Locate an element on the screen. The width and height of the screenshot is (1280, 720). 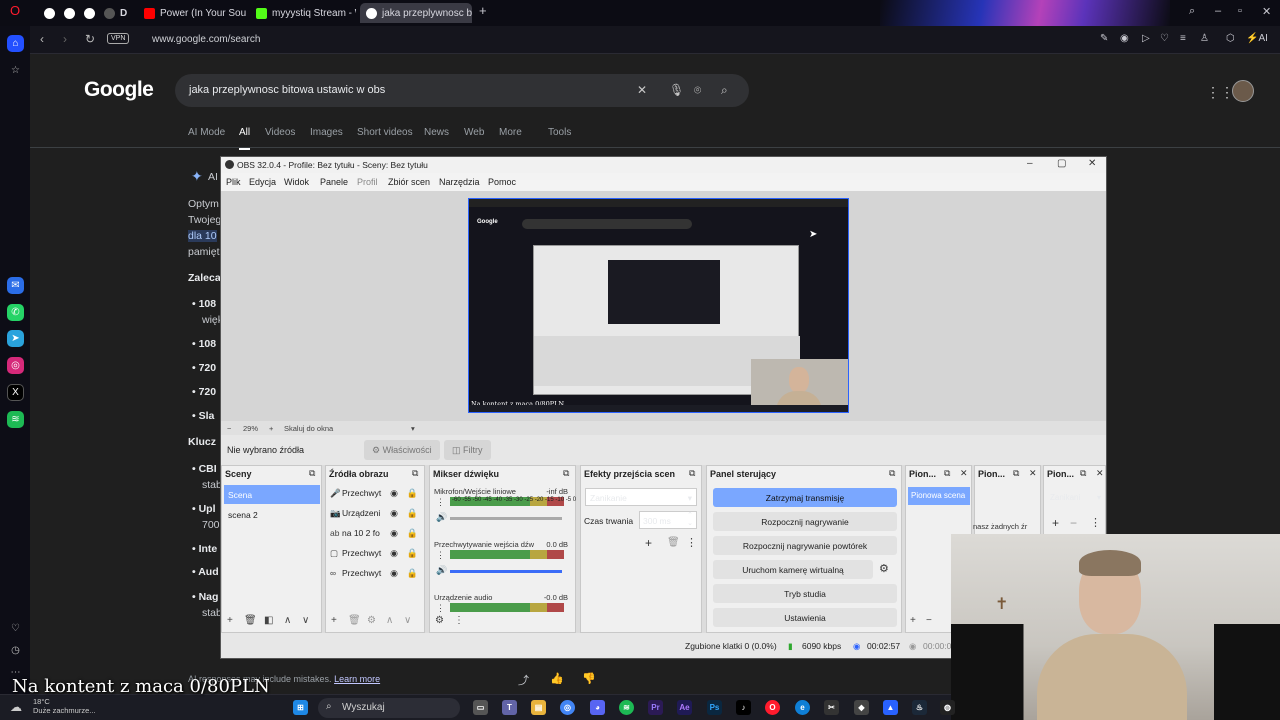
menu-widok: Widok is located at coordinates (296, 182).